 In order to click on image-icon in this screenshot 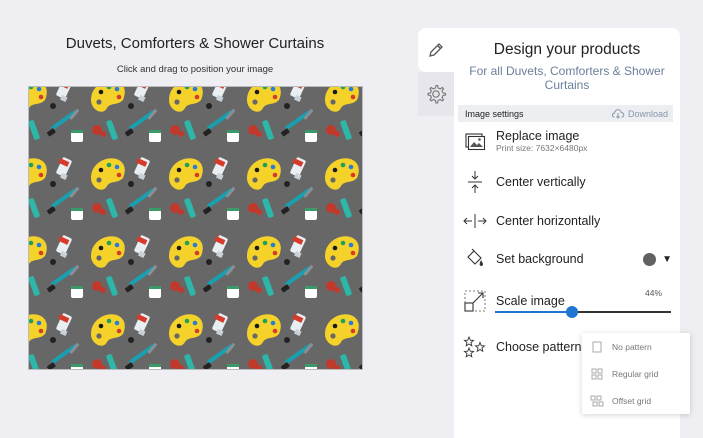, I will do `click(475, 141)`.